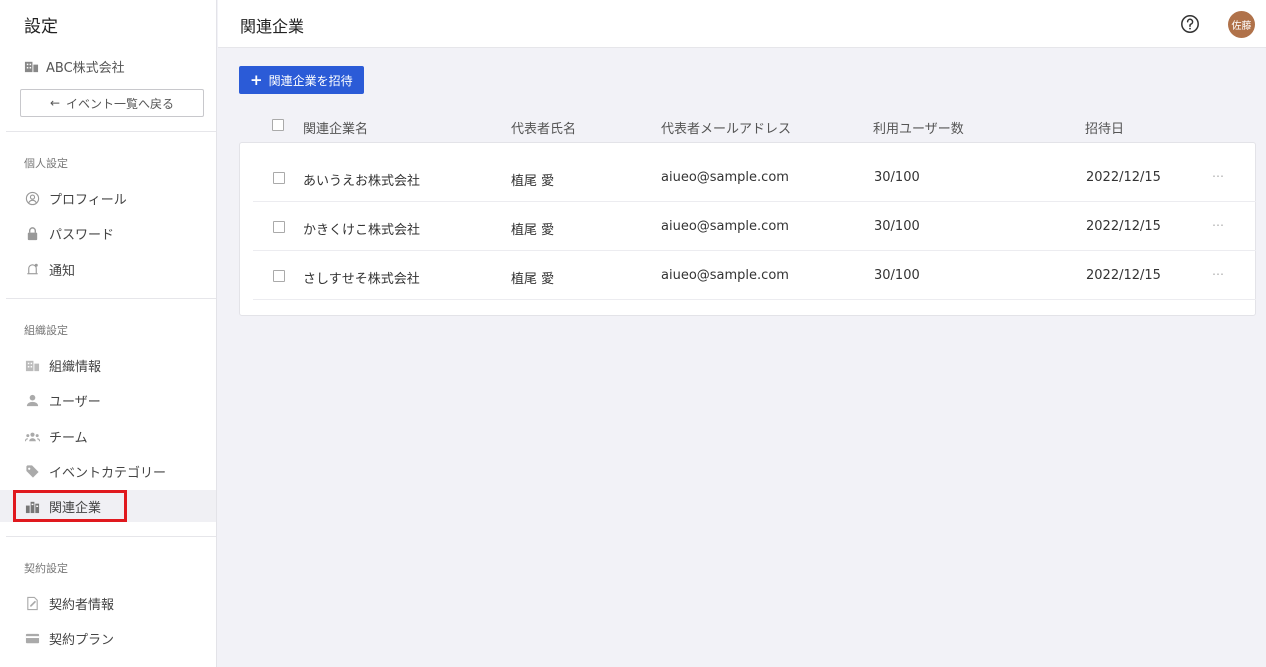 The image size is (1266, 667). I want to click on section-label-personal: 個人設定, so click(46, 163).